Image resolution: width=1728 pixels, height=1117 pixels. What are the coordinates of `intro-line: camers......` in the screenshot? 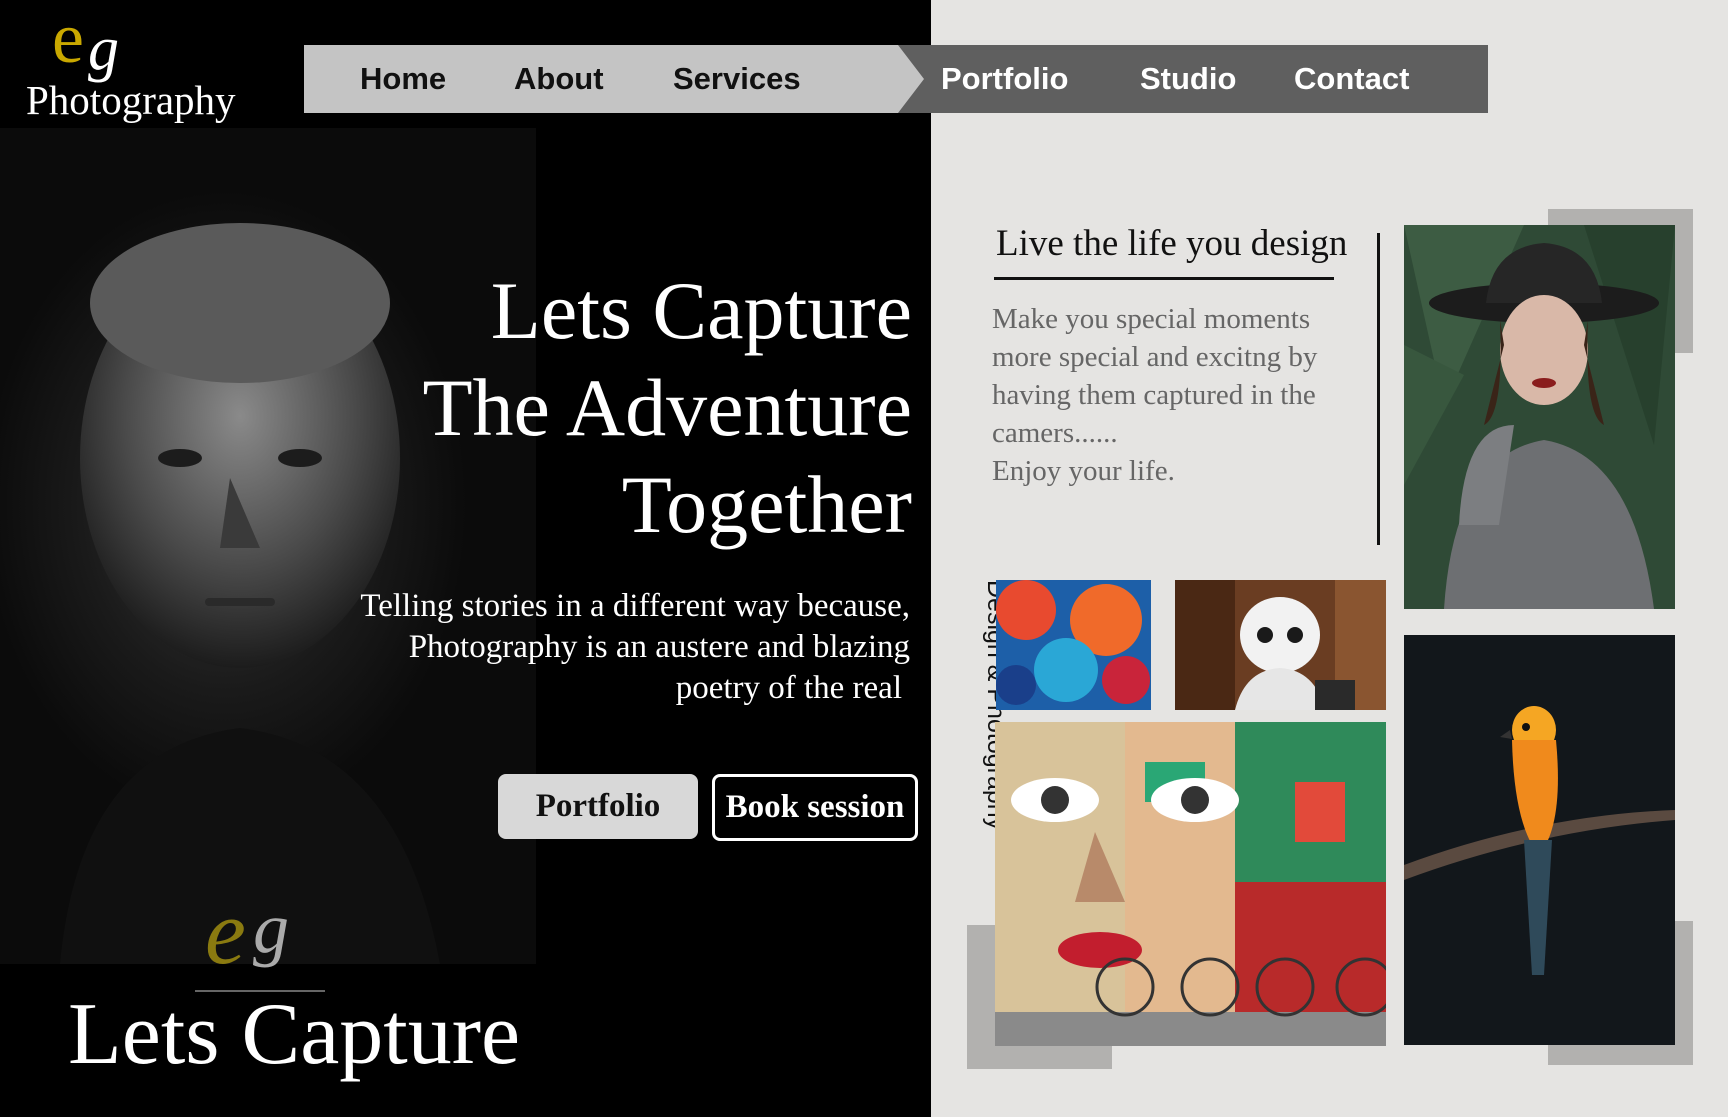 It's located at (1055, 433).